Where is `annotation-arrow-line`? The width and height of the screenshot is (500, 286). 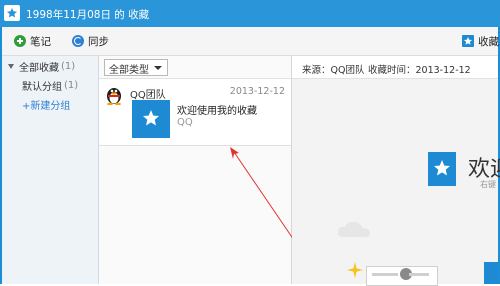
annotation-arrow-line is located at coordinates (266, 199).